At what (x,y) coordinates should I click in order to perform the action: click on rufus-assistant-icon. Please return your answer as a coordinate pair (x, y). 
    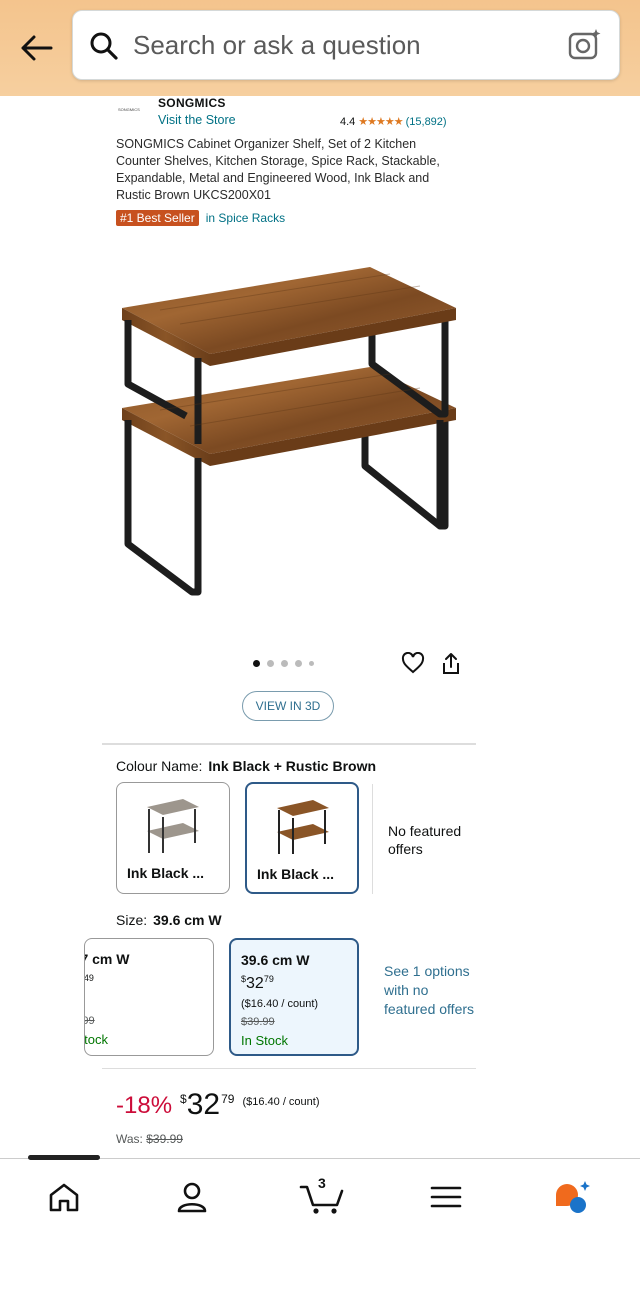
    Looking at the image, I should click on (572, 1197).